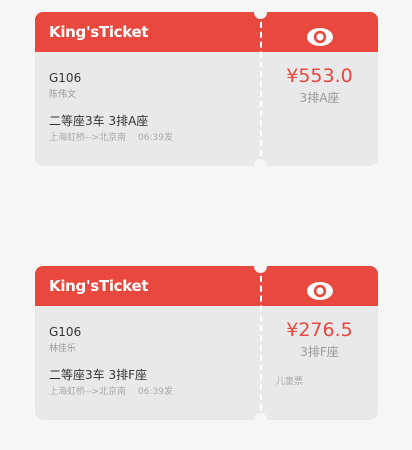 Image resolution: width=412 pixels, height=450 pixels. What do you see at coordinates (99, 121) in the screenshot?
I see `seat-info: 二等座3车 3排A座` at bounding box center [99, 121].